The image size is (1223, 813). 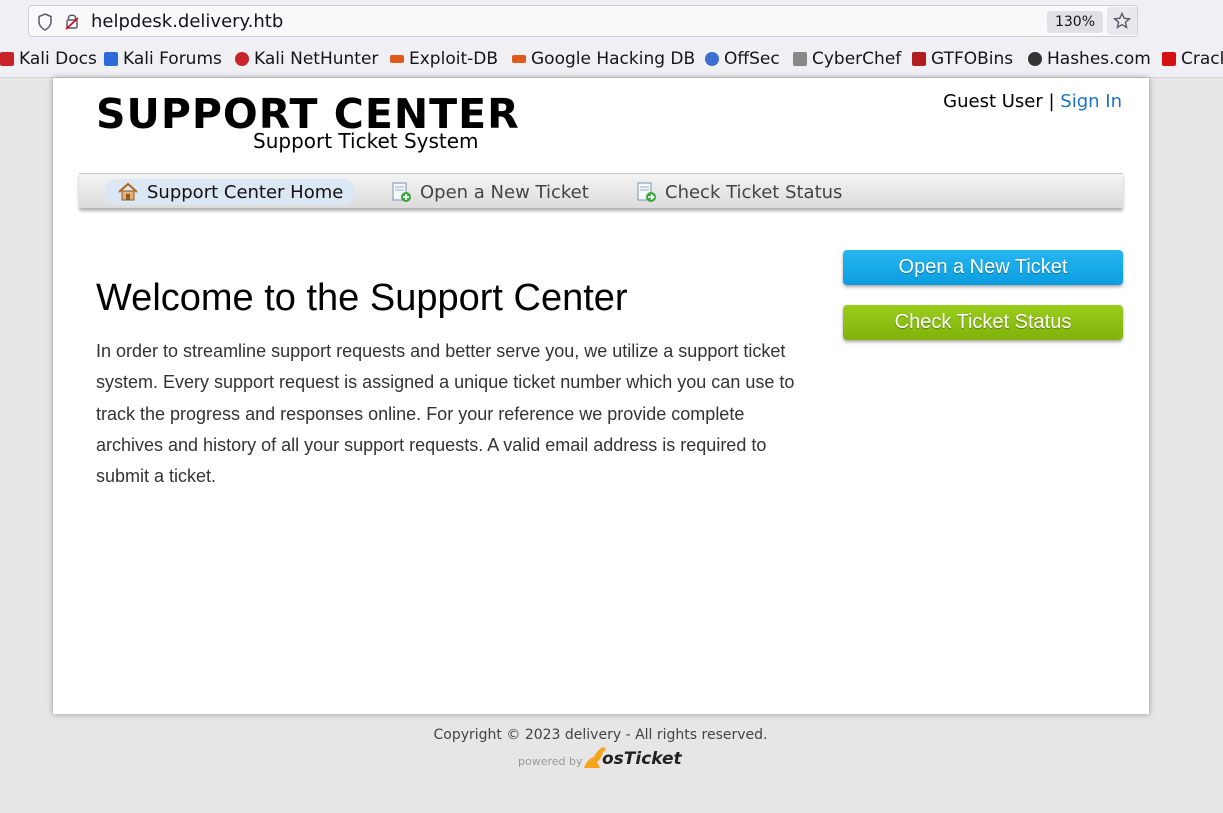 I want to click on exploit-db-favicon-icon, so click(x=397, y=59).